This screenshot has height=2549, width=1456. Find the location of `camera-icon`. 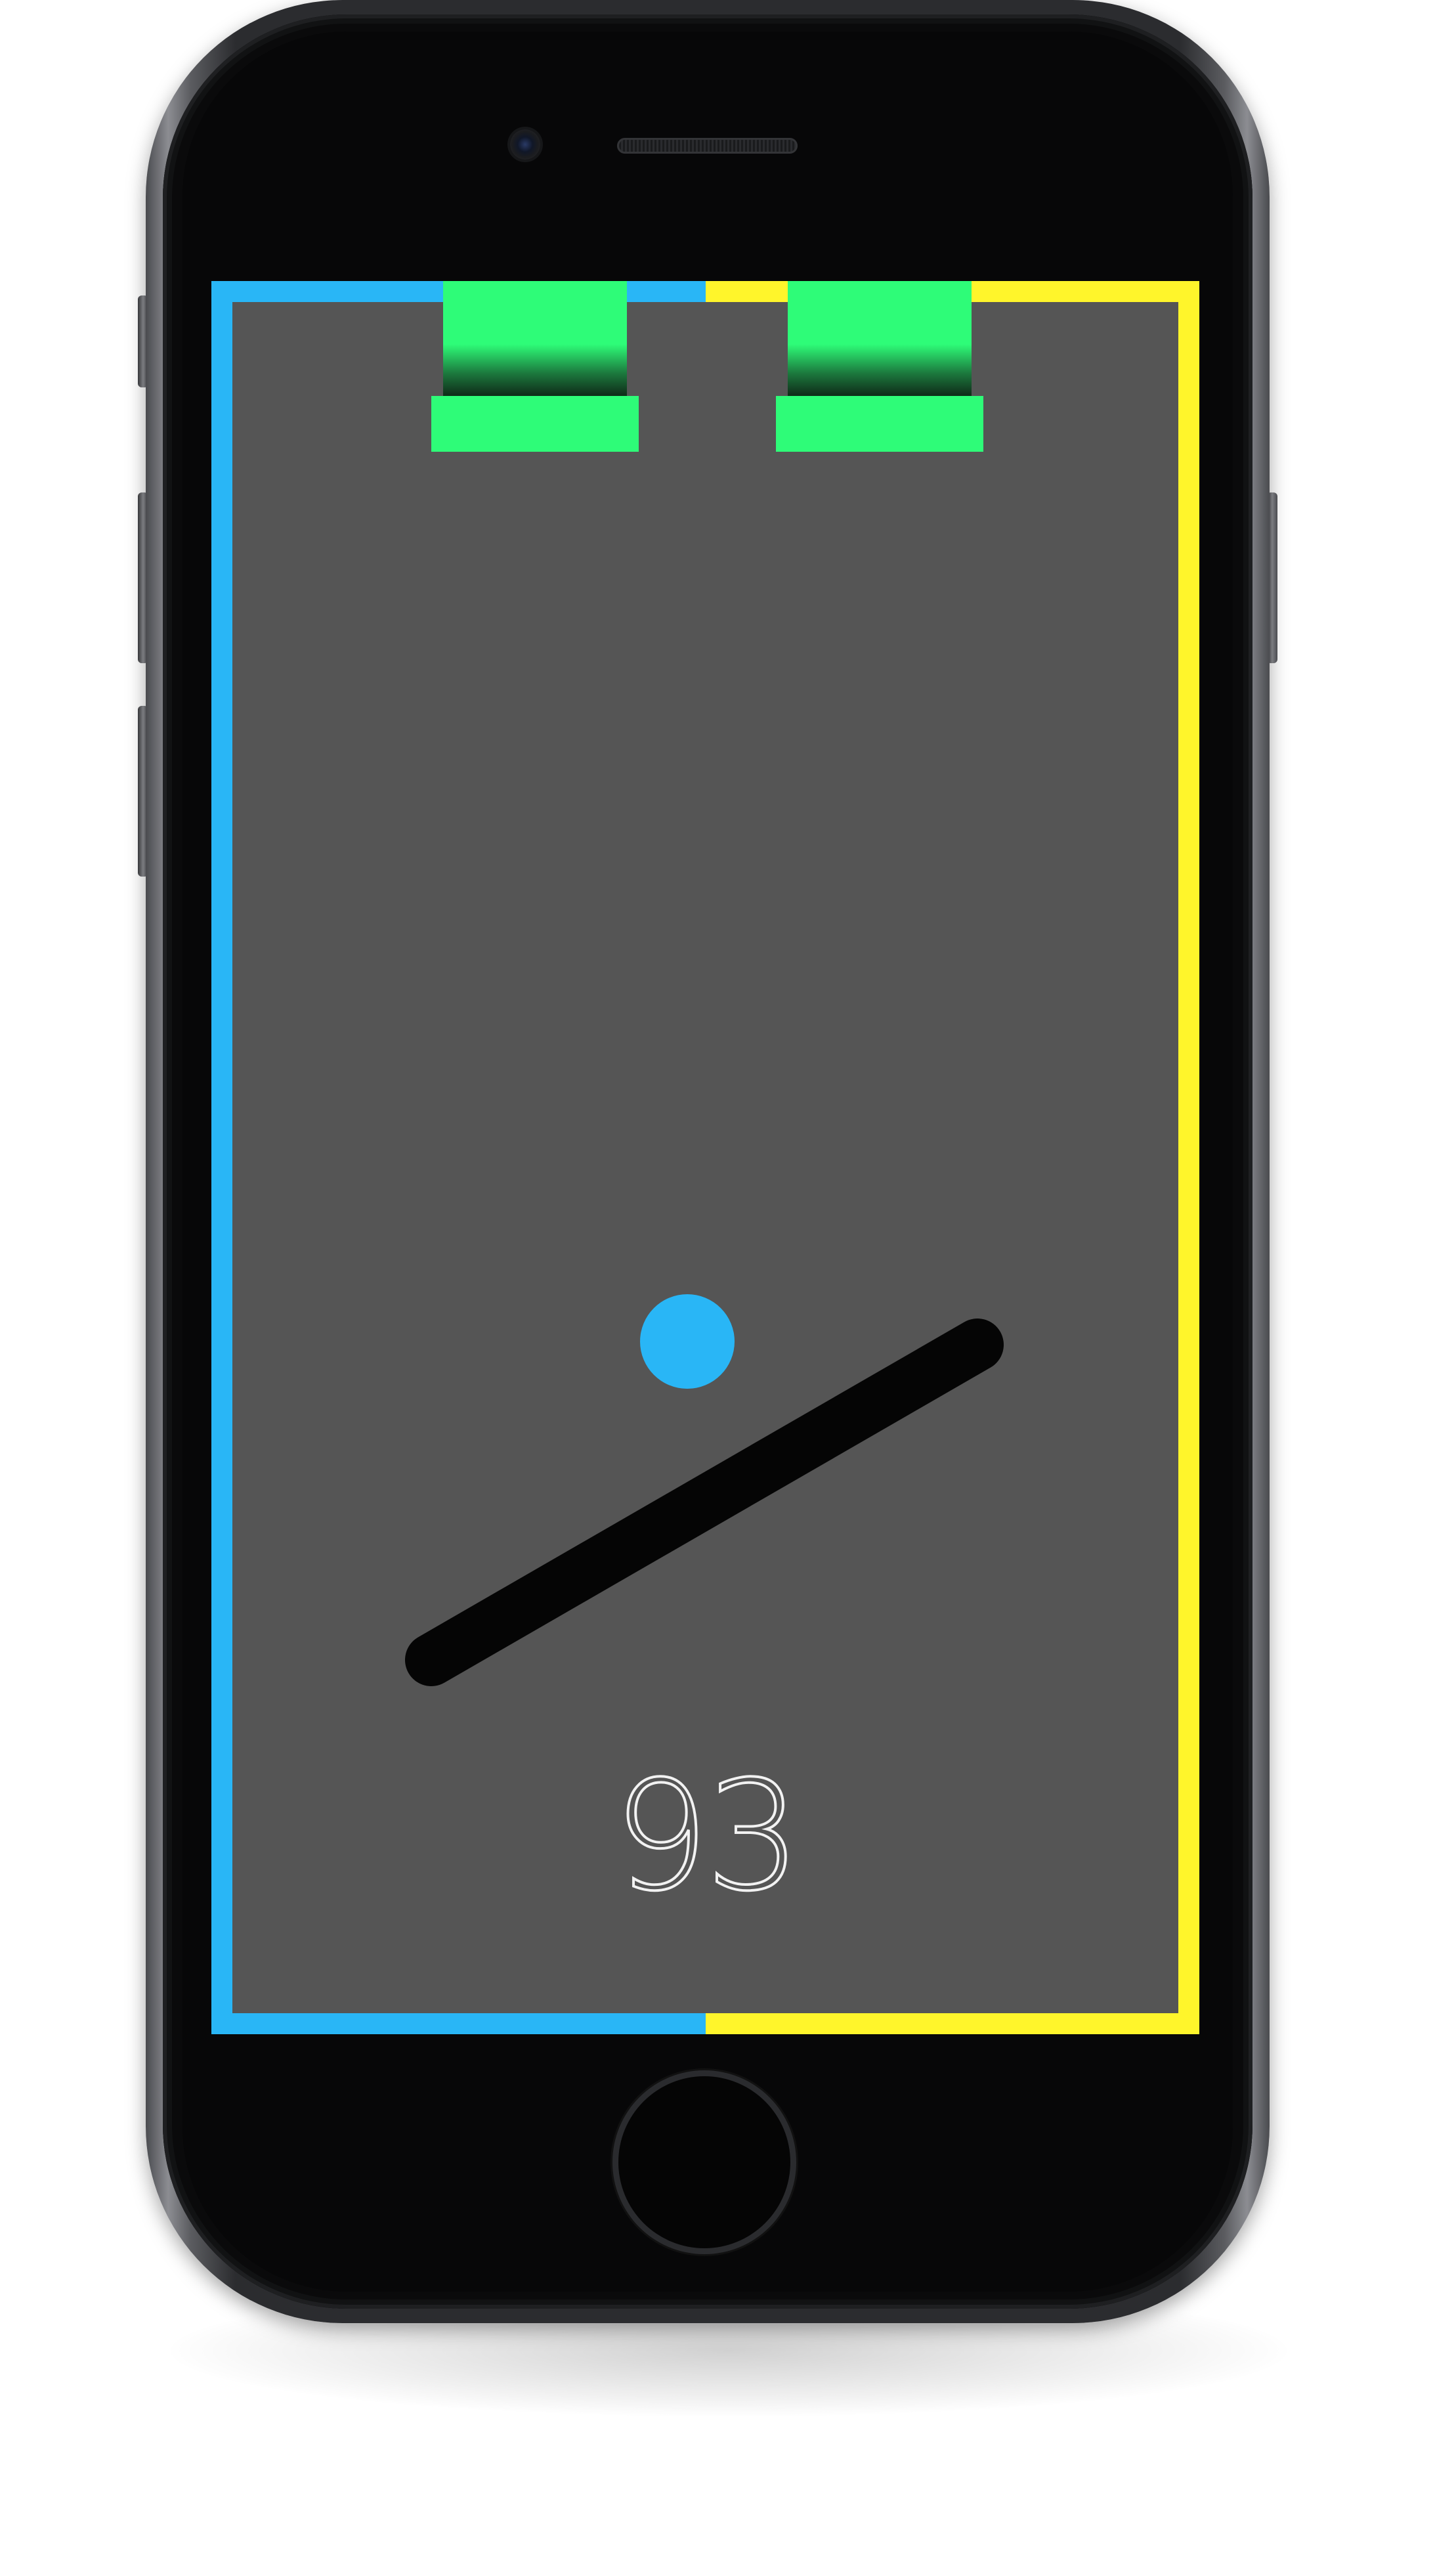

camera-icon is located at coordinates (525, 144).